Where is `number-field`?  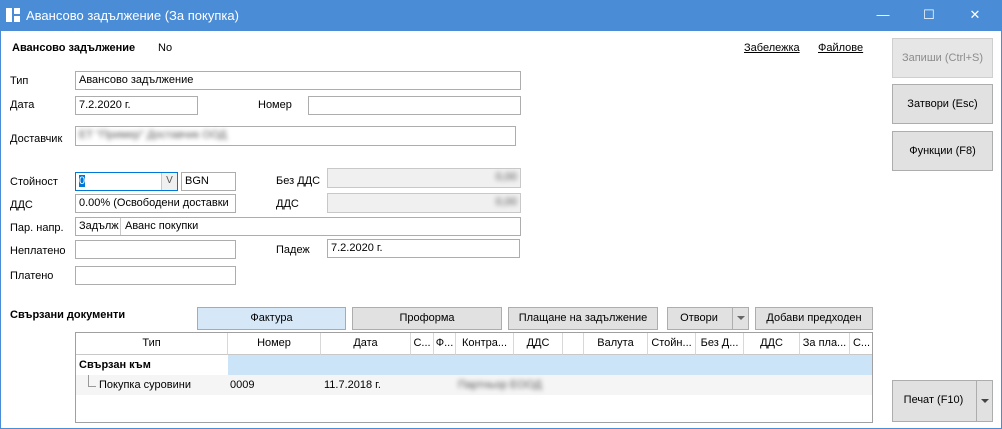
number-field is located at coordinates (414, 105).